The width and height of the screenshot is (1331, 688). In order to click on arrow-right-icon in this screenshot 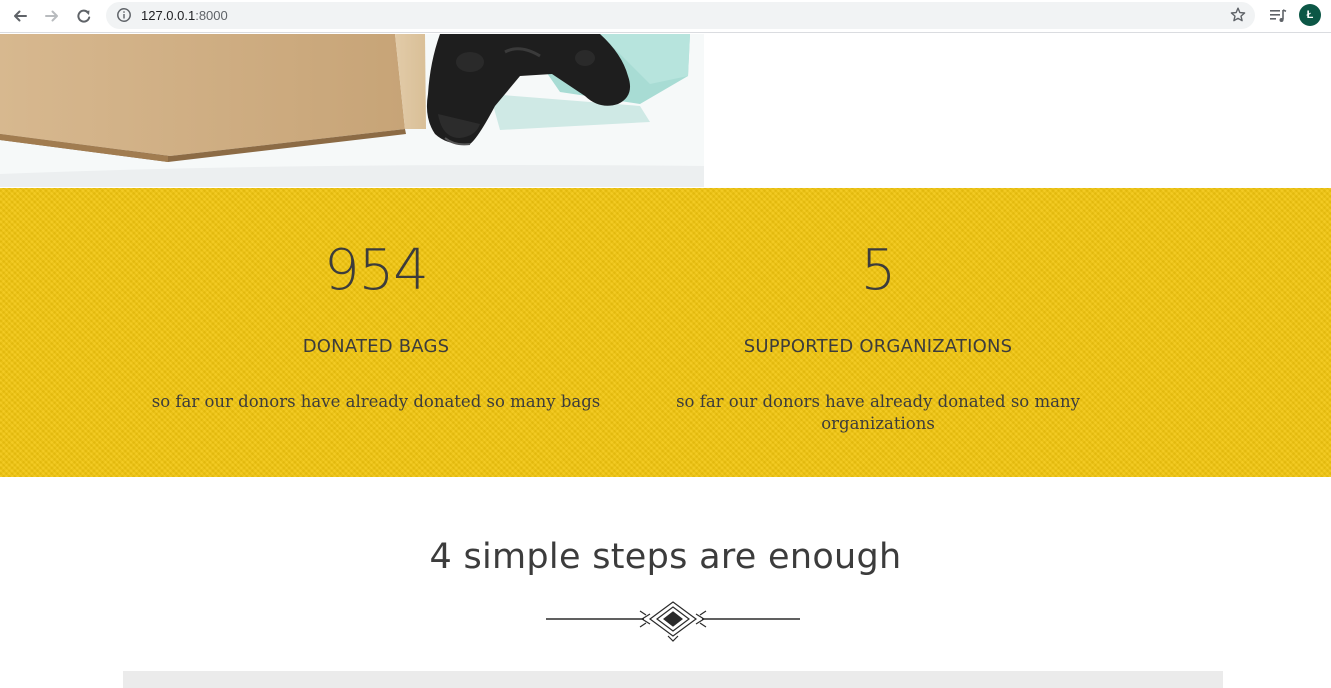, I will do `click(51, 16)`.